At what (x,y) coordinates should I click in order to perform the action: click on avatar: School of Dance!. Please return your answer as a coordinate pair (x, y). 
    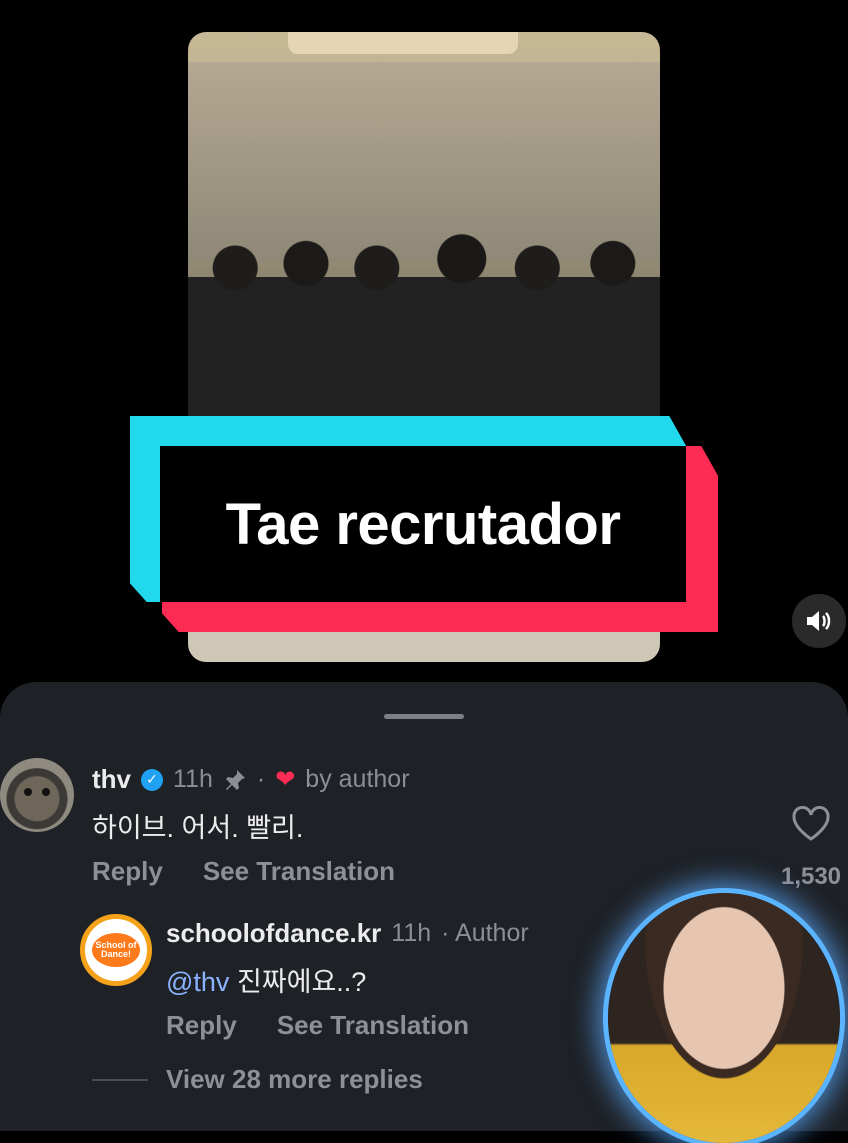
    Looking at the image, I should click on (116, 950).